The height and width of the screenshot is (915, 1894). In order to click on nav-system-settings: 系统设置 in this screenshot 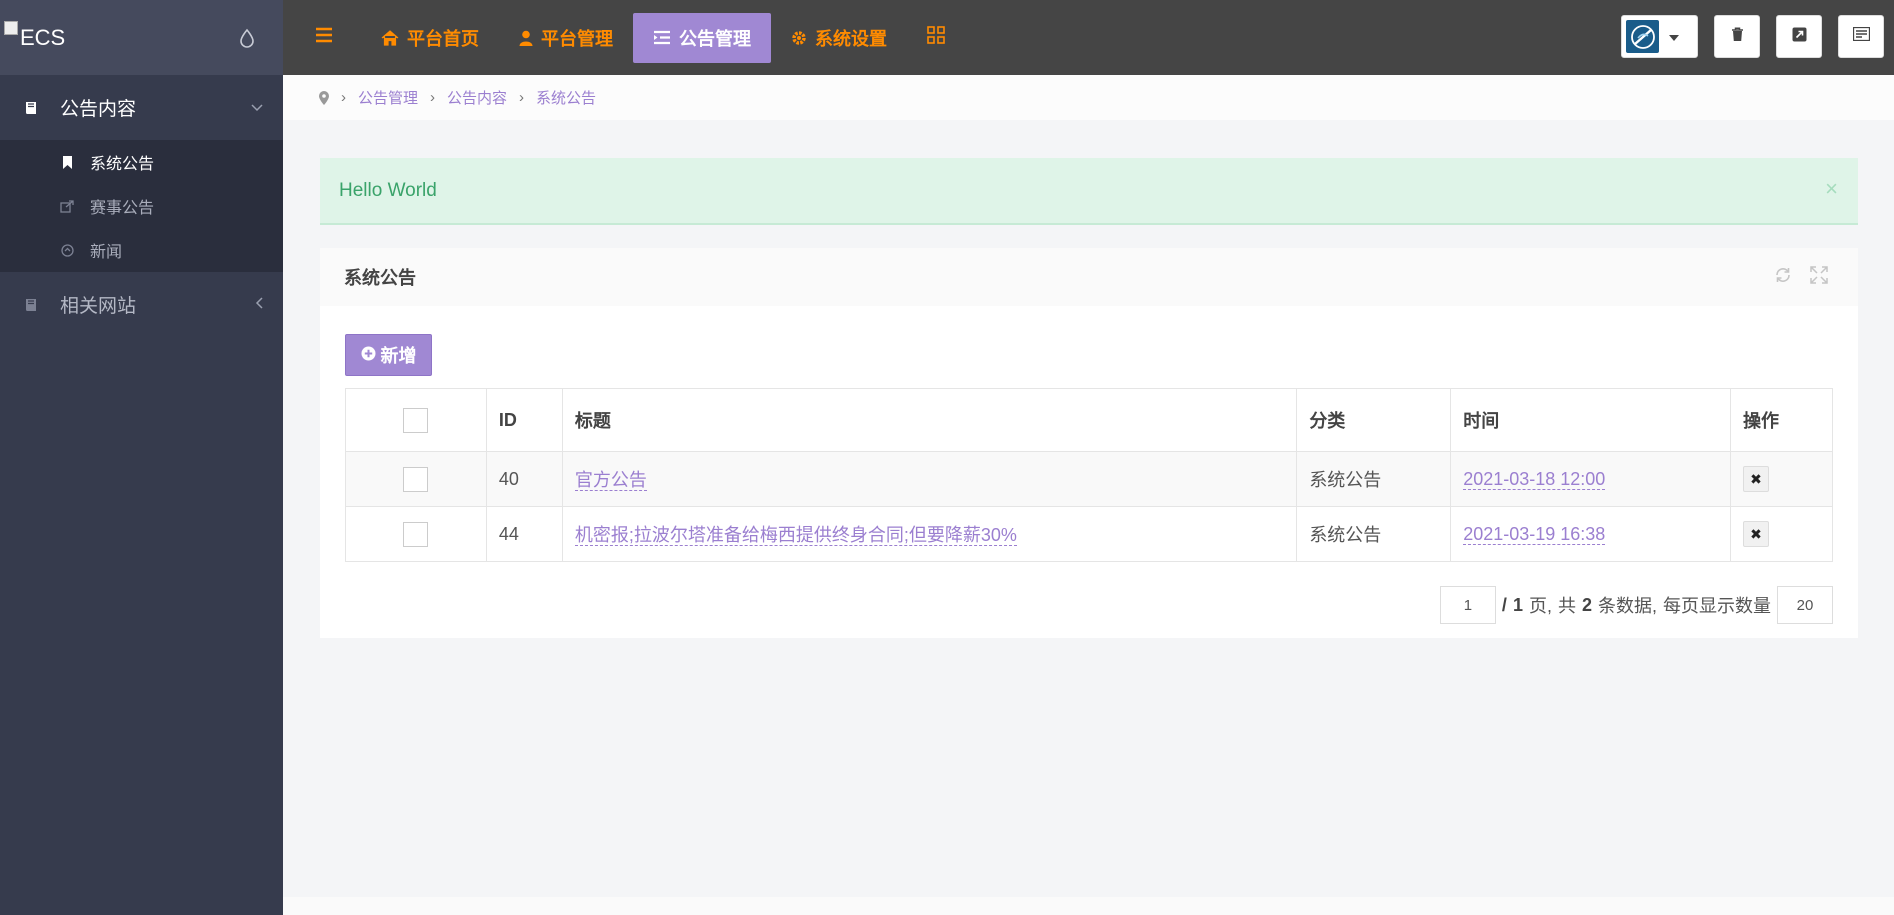, I will do `click(839, 38)`.